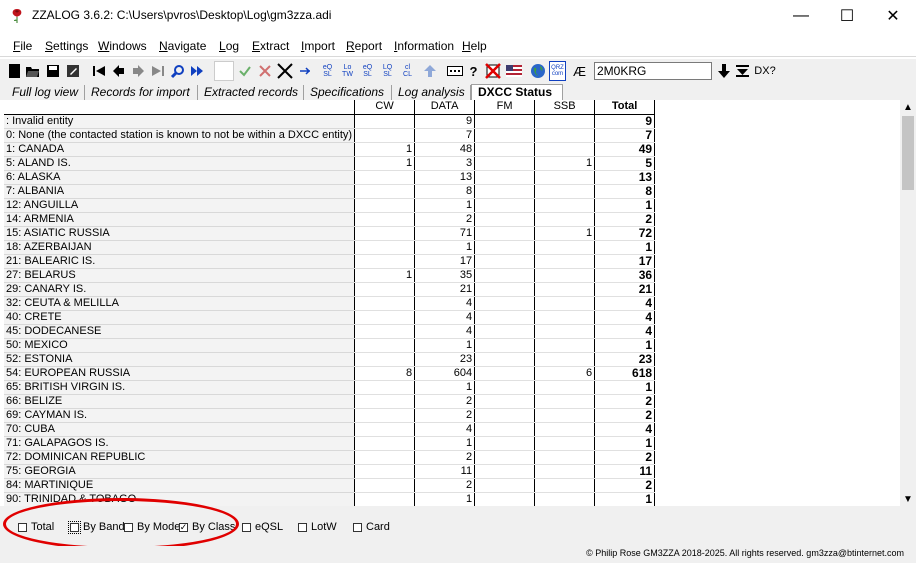 The height and width of the screenshot is (563, 916). What do you see at coordinates (207, 527) in the screenshot?
I see `option-by-class: ✓ By Class` at bounding box center [207, 527].